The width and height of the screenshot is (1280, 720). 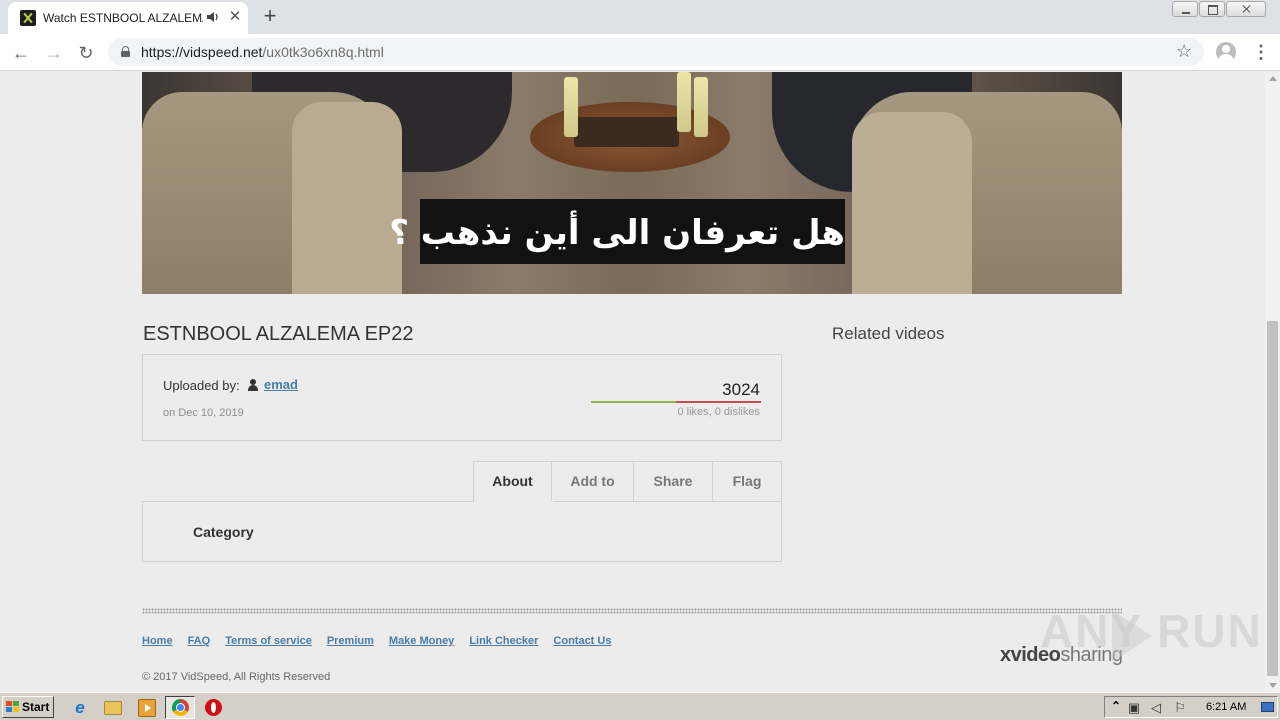 What do you see at coordinates (199, 641) in the screenshot?
I see `footer-link-faq: FAQ` at bounding box center [199, 641].